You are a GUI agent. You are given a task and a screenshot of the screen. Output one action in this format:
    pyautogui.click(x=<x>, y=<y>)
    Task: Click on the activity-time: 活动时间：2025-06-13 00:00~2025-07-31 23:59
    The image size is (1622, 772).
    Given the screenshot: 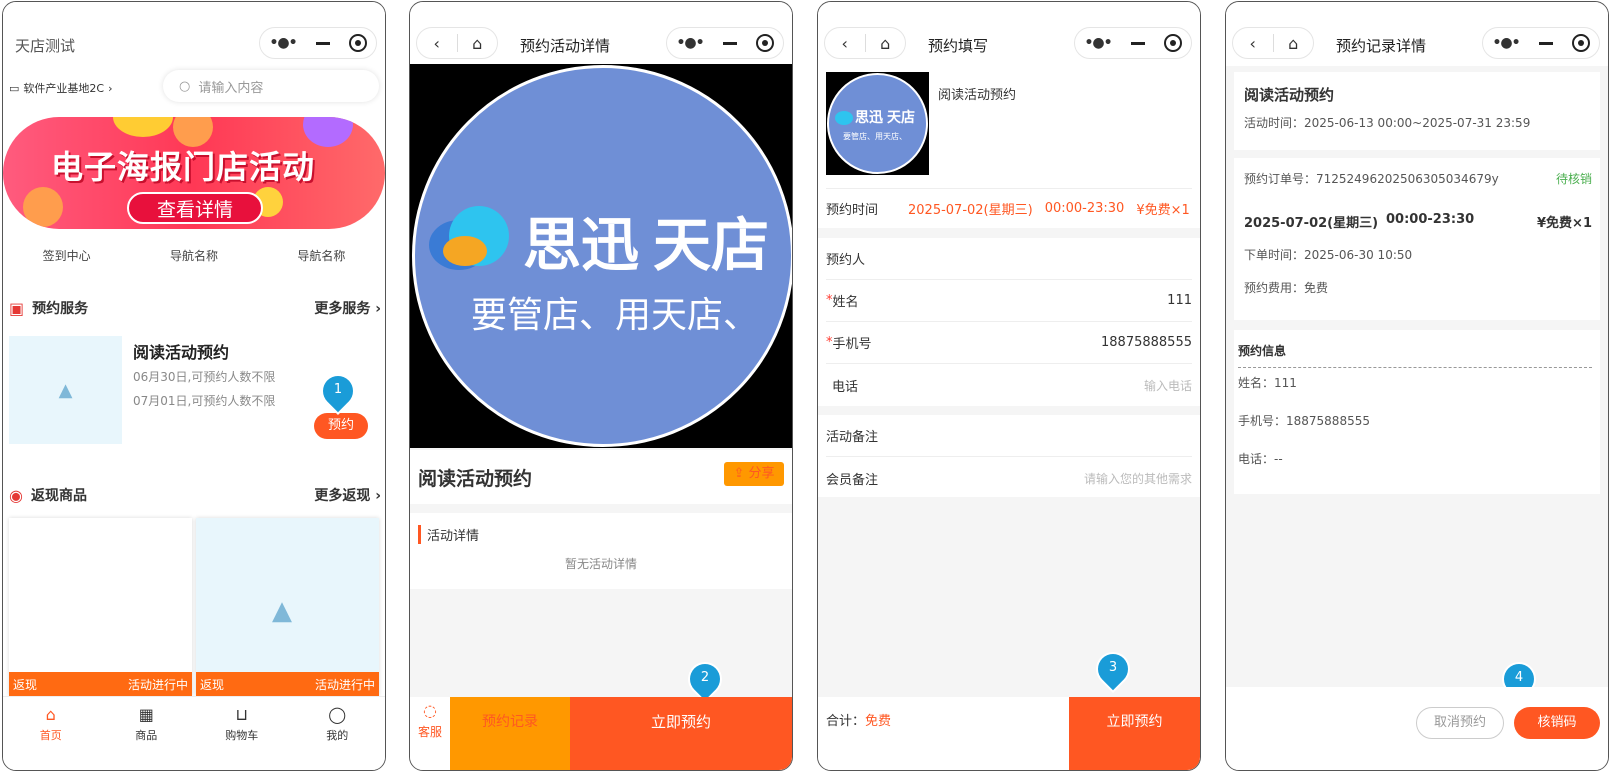 What is the action you would take?
    pyautogui.click(x=1387, y=123)
    